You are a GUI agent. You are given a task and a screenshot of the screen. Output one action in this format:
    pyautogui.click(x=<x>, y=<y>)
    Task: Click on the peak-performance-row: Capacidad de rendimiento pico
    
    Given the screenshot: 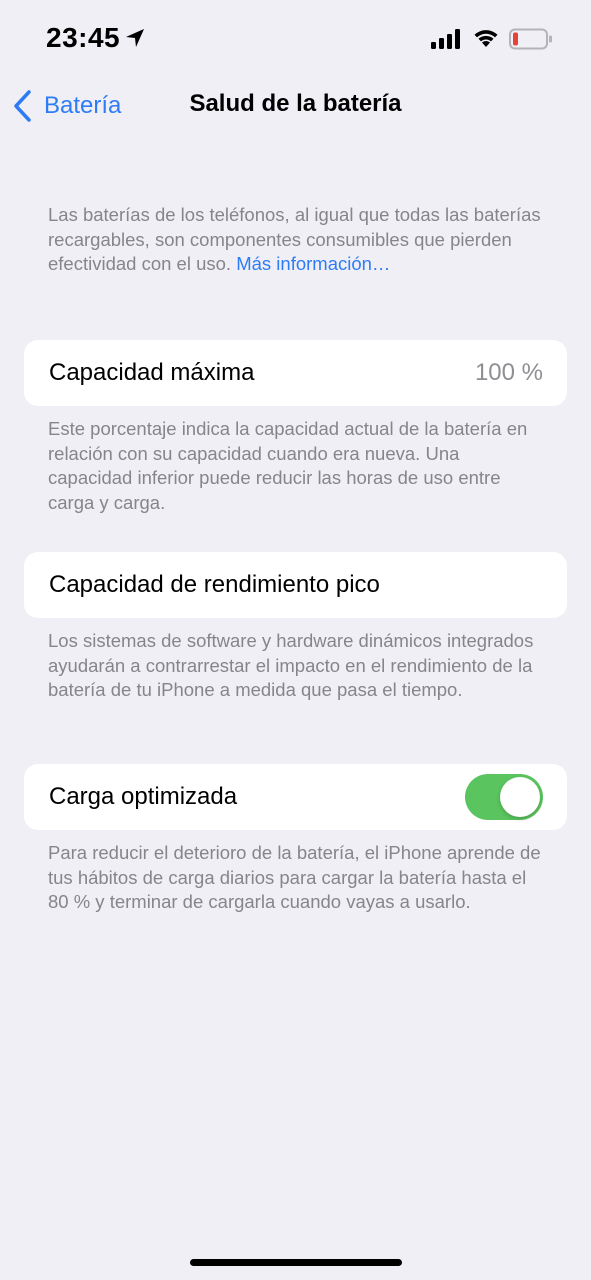 What is the action you would take?
    pyautogui.click(x=295, y=585)
    